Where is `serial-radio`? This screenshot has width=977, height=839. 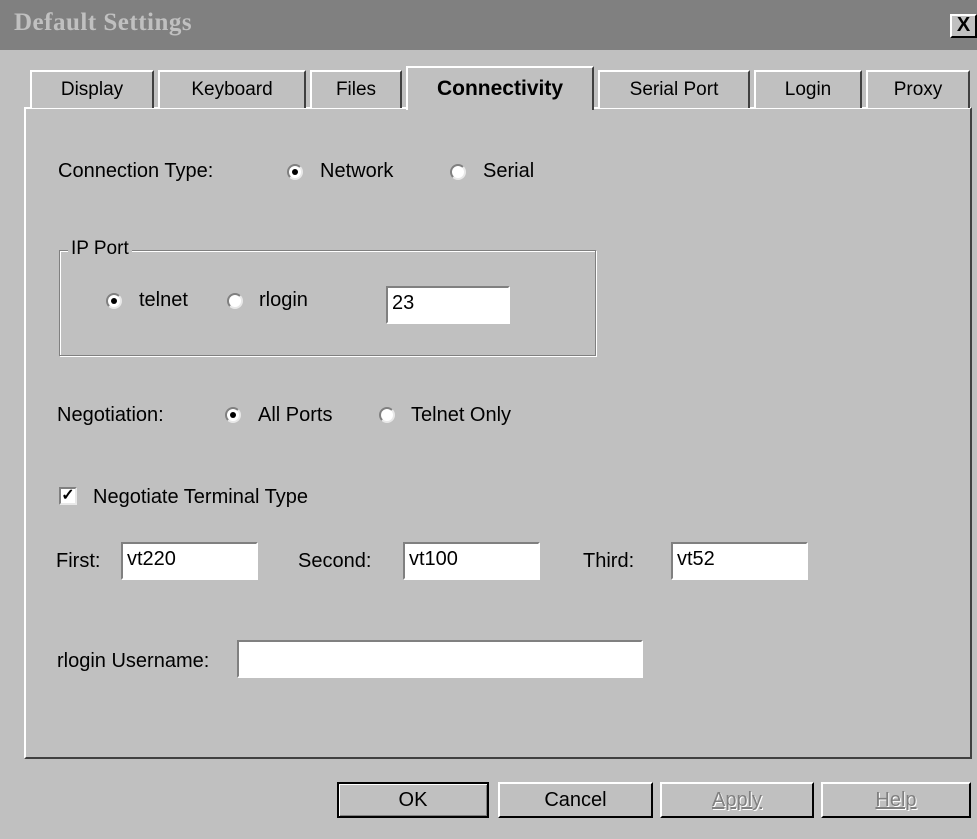
serial-radio is located at coordinates (458, 172).